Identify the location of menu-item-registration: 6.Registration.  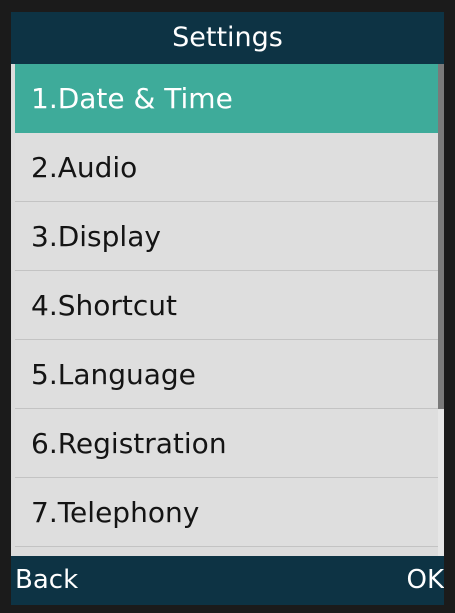
(229, 443).